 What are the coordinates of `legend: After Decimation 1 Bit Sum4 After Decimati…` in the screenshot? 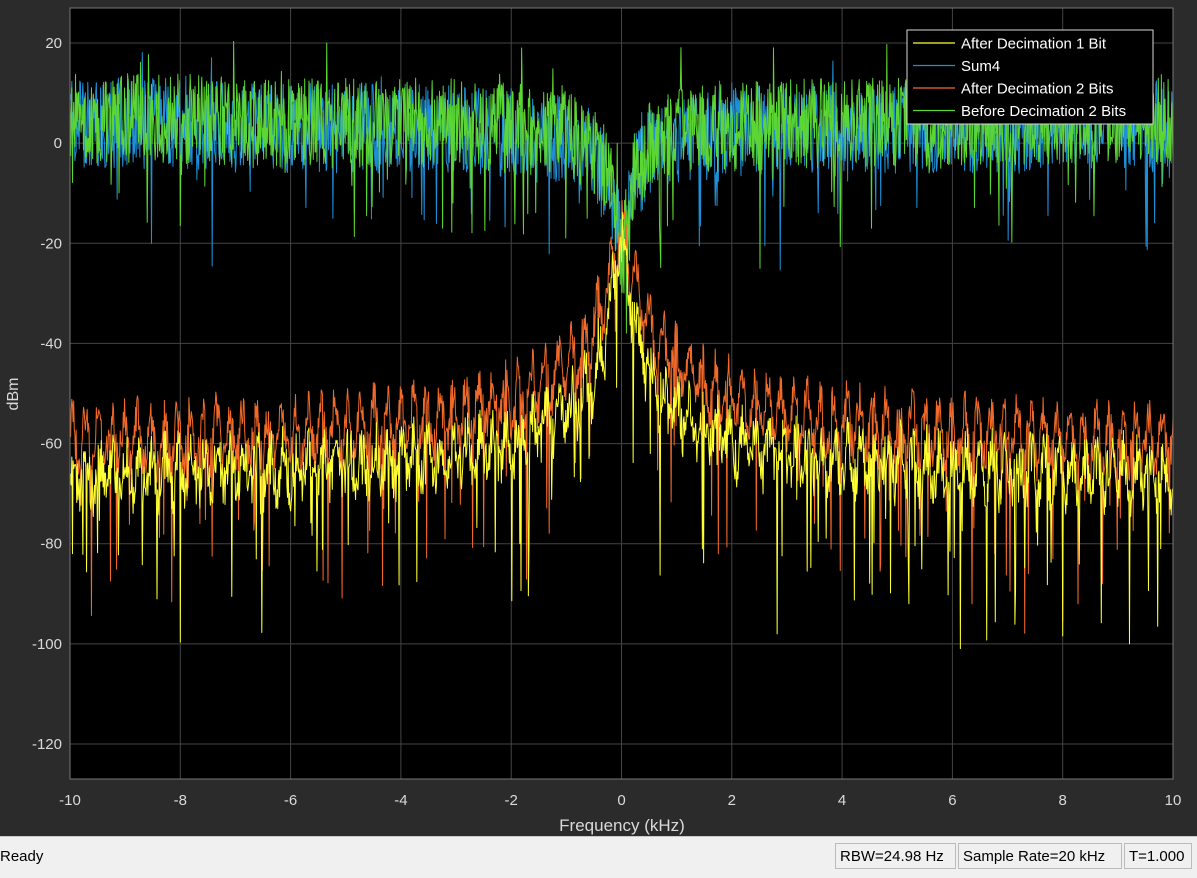 It's located at (1030, 77).